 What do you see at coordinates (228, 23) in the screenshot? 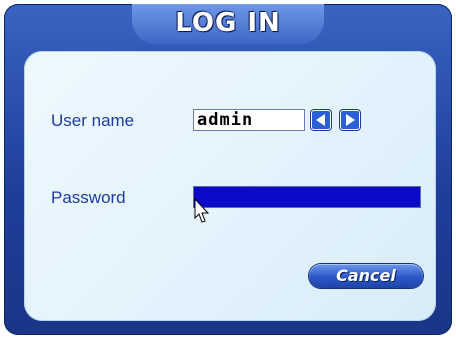
I see `dialog-title: LOG IN` at bounding box center [228, 23].